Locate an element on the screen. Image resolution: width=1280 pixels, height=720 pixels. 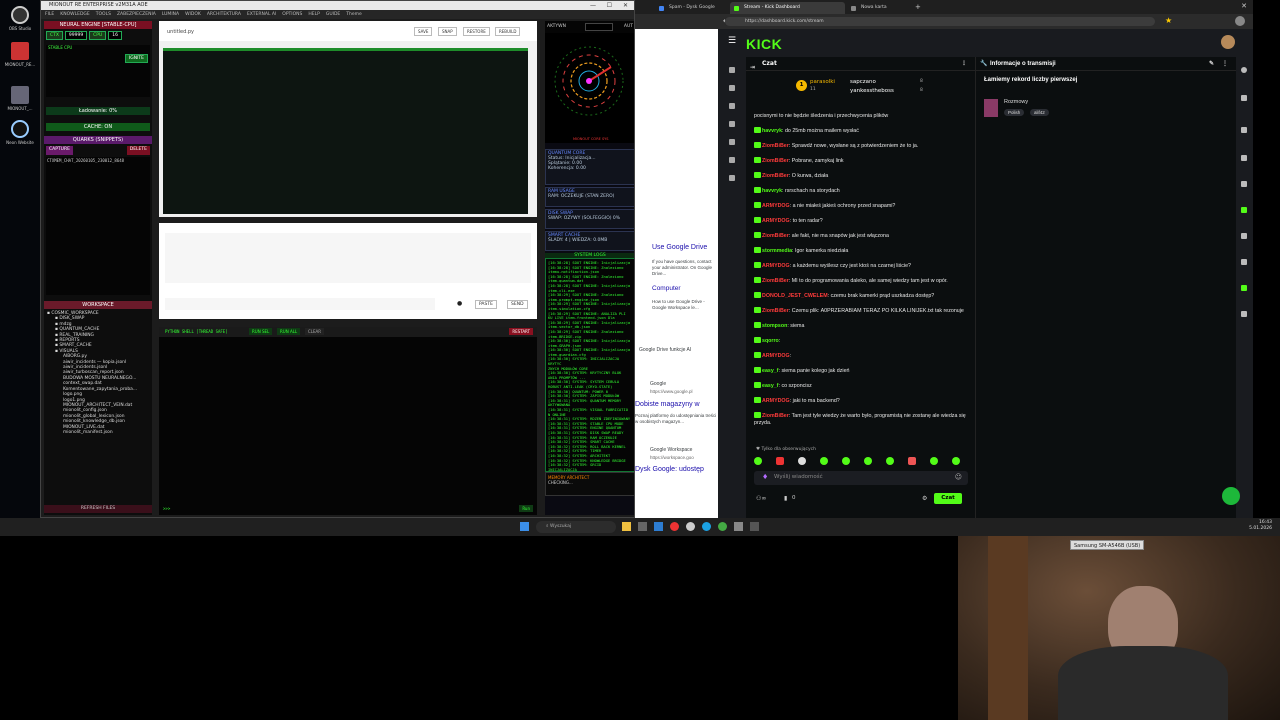
search-result-title: Use Google Drive is located at coordinates (679, 247).